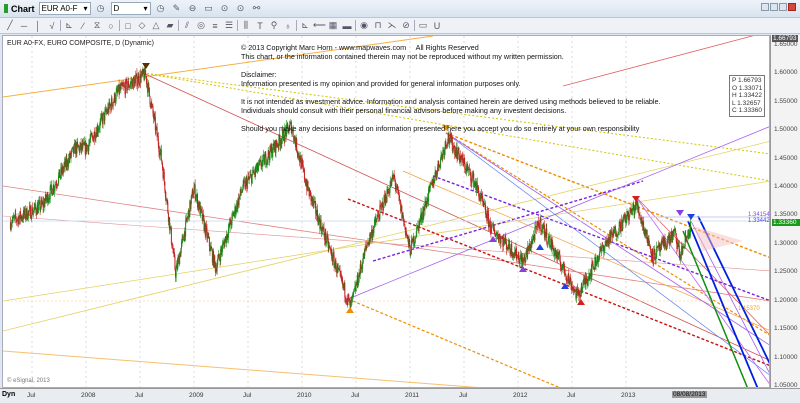  I want to click on drawing-tool-button: △, so click(156, 25).